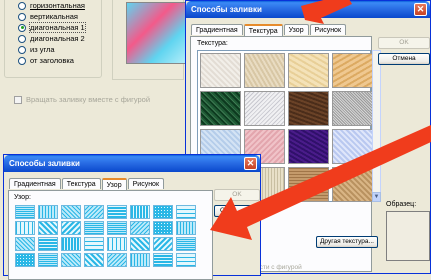  I want to click on texture-scrollbar, so click(376, 126).